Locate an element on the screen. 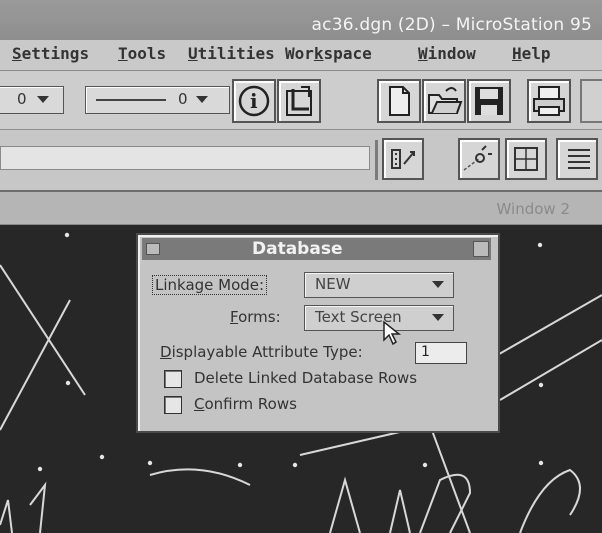 This screenshot has height=533, width=602. open-folder-icon is located at coordinates (445, 100).